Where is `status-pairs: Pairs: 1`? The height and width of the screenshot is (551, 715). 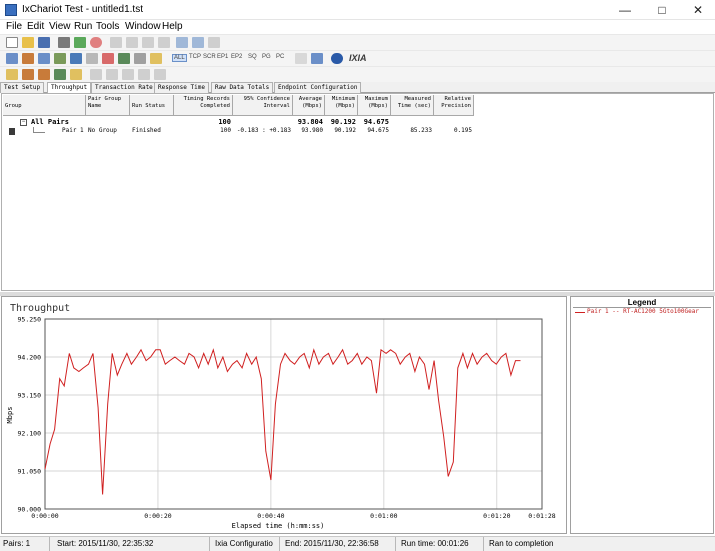
status-pairs: Pairs: 1 is located at coordinates (25, 544).